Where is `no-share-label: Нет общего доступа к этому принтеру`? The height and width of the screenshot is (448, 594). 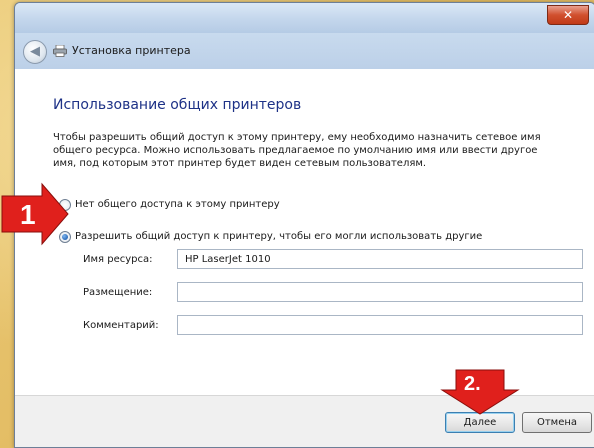
no-share-label: Нет общего доступа к этому принтеру is located at coordinates (177, 204).